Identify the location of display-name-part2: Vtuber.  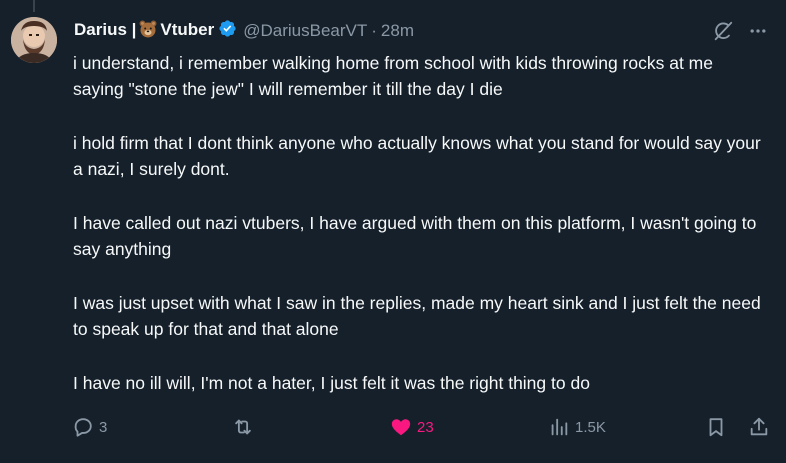
(187, 30).